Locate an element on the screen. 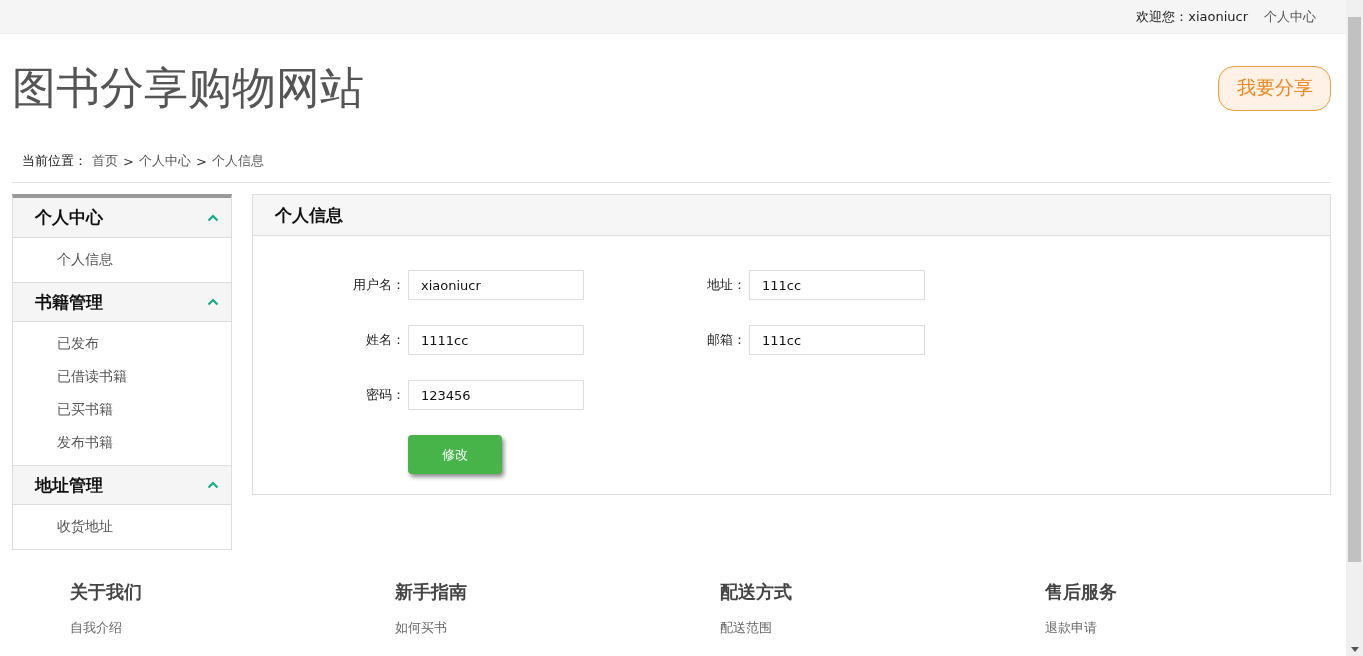 This screenshot has width=1363, height=656. breadcrumb-link: 首页 is located at coordinates (105, 161).